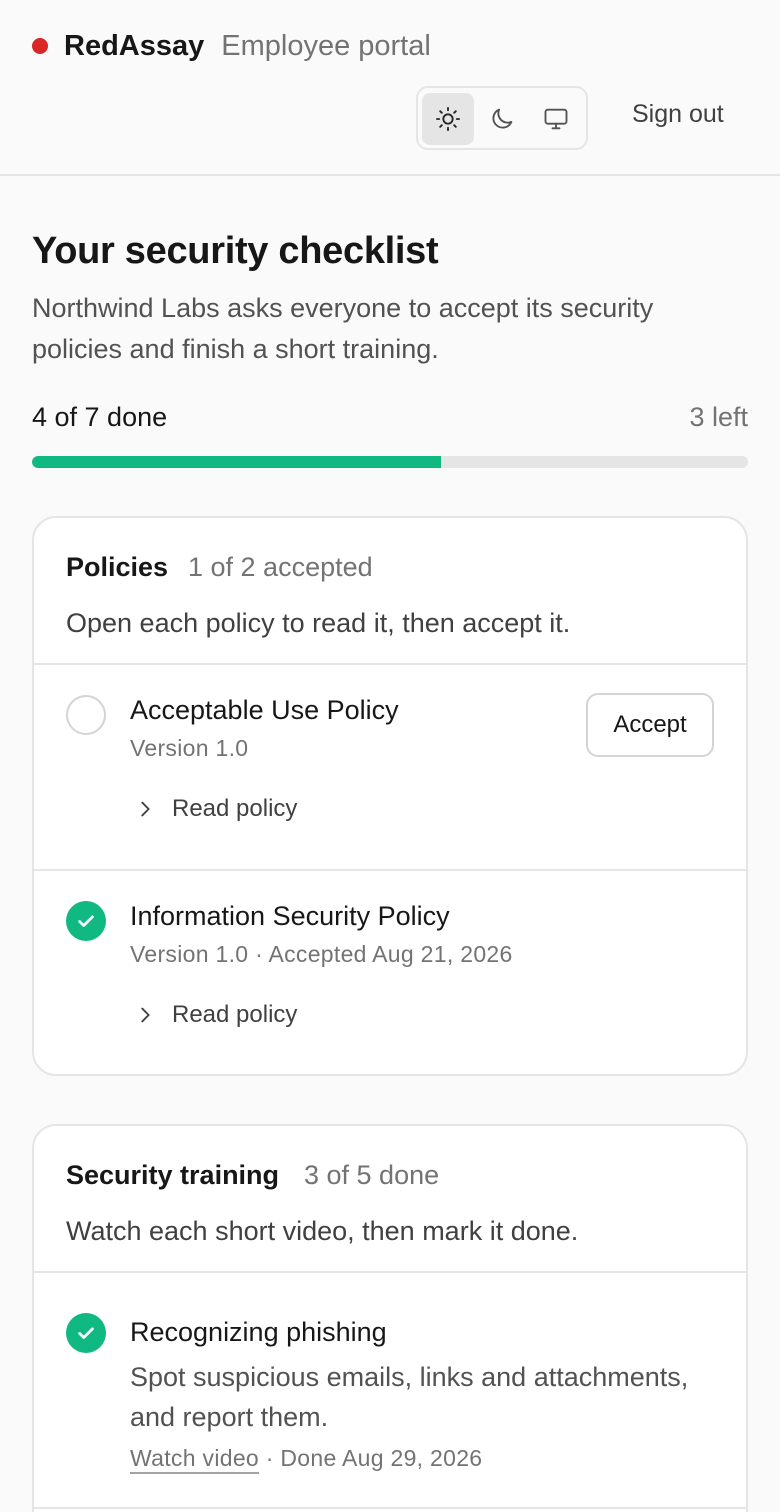  I want to click on sun-icon, so click(448, 119).